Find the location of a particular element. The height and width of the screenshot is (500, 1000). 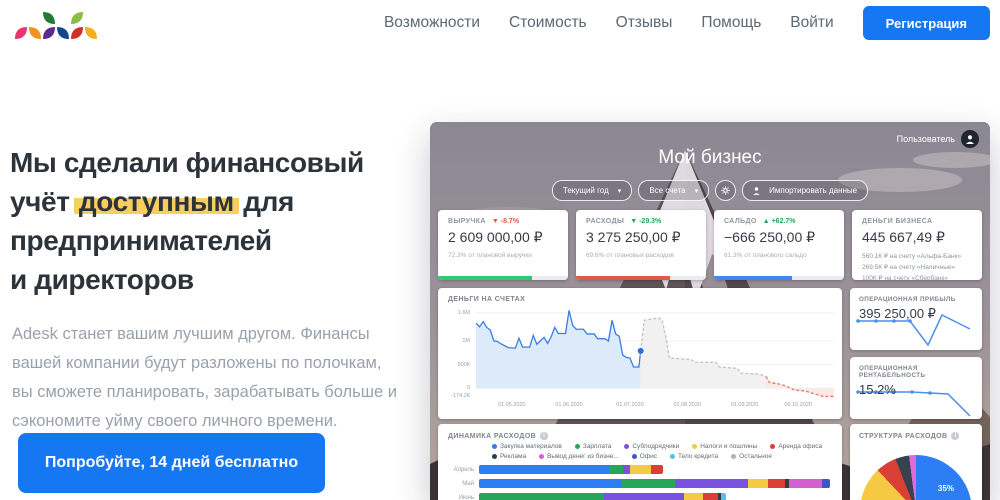

x-tick-label: 01.06.2020 is located at coordinates (569, 405).